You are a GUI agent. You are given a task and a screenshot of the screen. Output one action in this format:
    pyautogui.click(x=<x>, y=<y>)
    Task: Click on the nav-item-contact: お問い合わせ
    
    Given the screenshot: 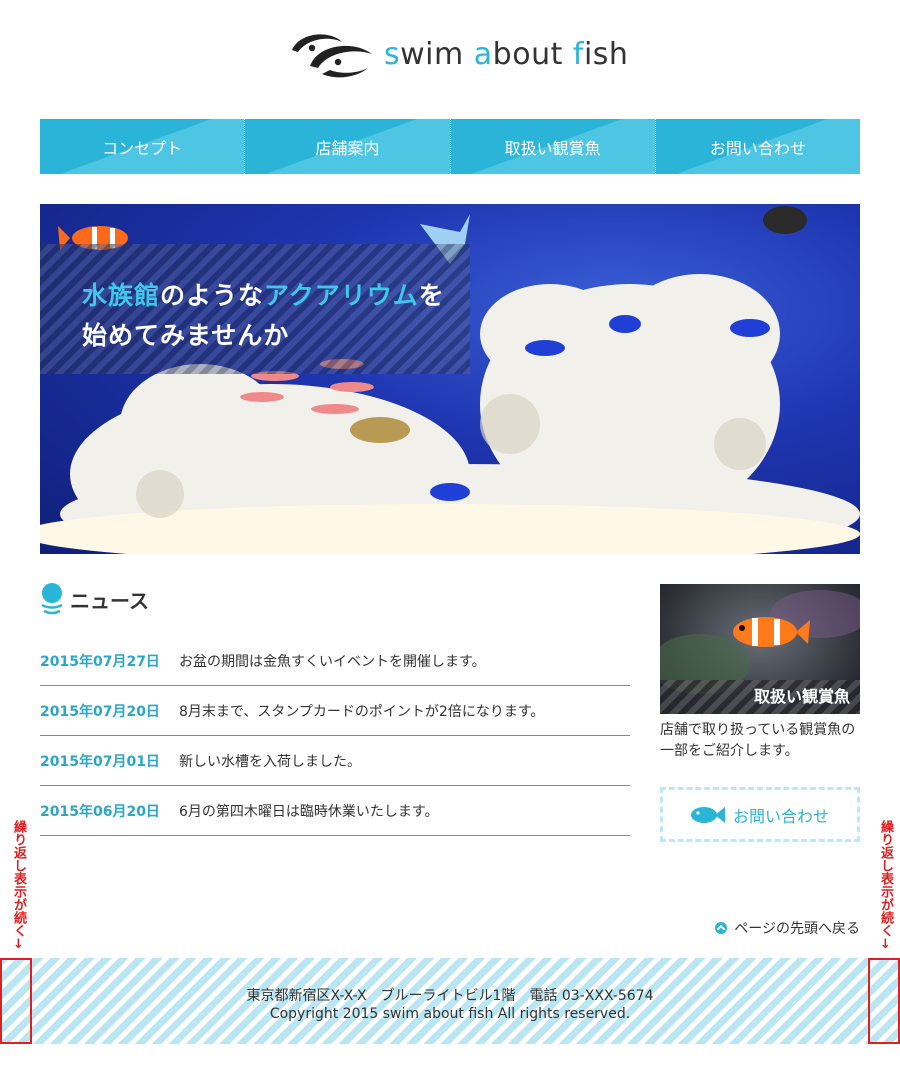 What is the action you would take?
    pyautogui.click(x=757, y=146)
    